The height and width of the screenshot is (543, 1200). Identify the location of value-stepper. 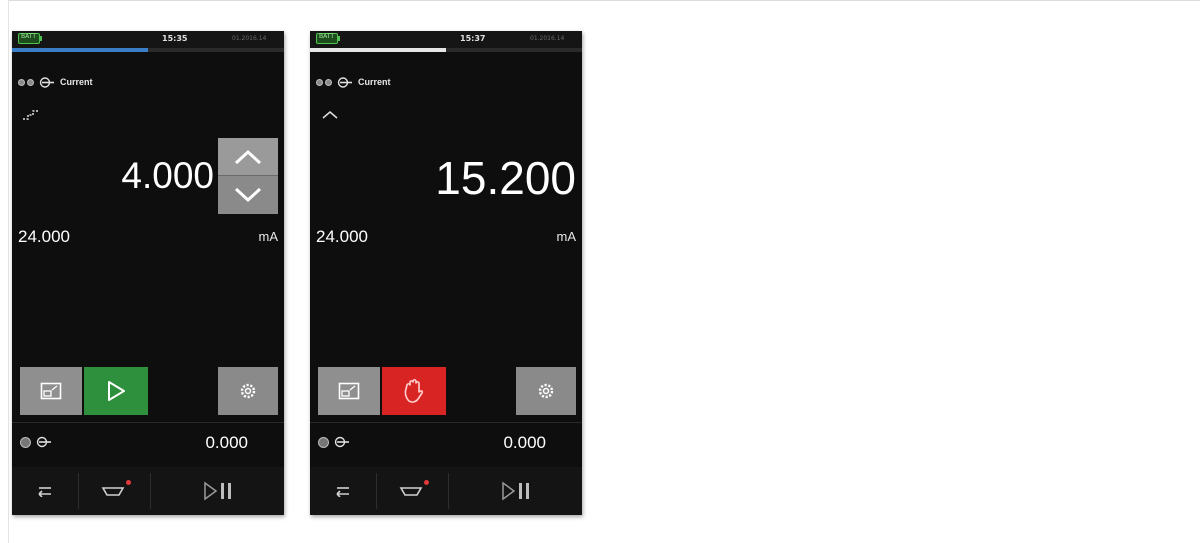
(248, 176).